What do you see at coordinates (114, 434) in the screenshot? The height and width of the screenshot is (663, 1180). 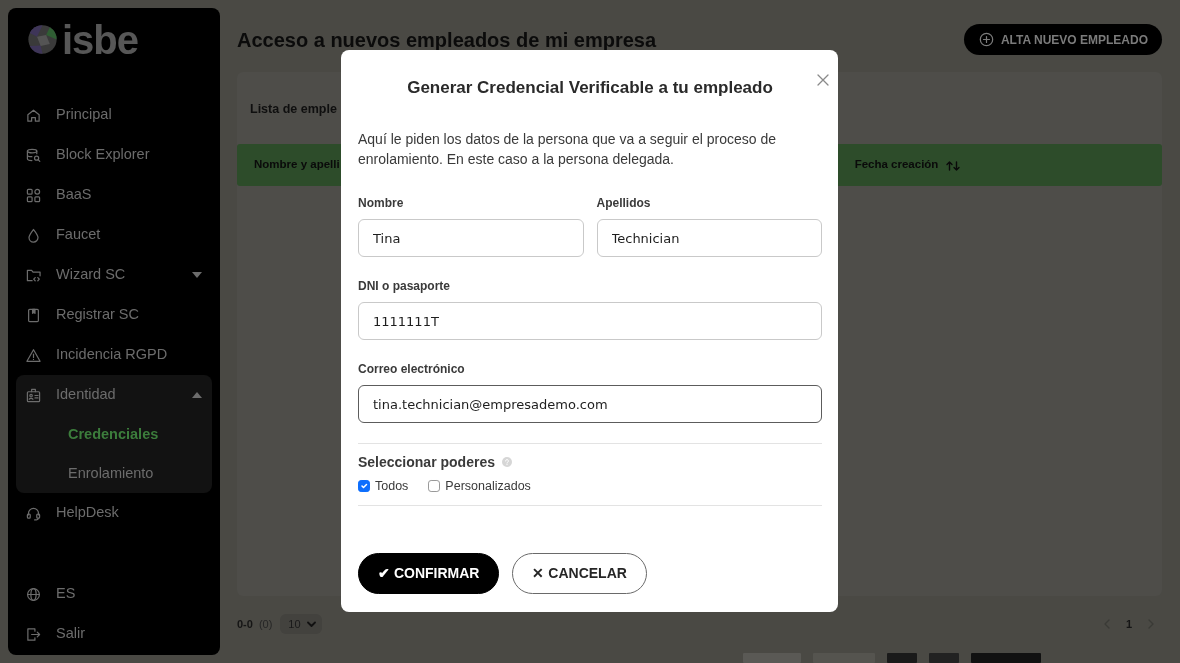 I see `submenu-item: Credenciales` at bounding box center [114, 434].